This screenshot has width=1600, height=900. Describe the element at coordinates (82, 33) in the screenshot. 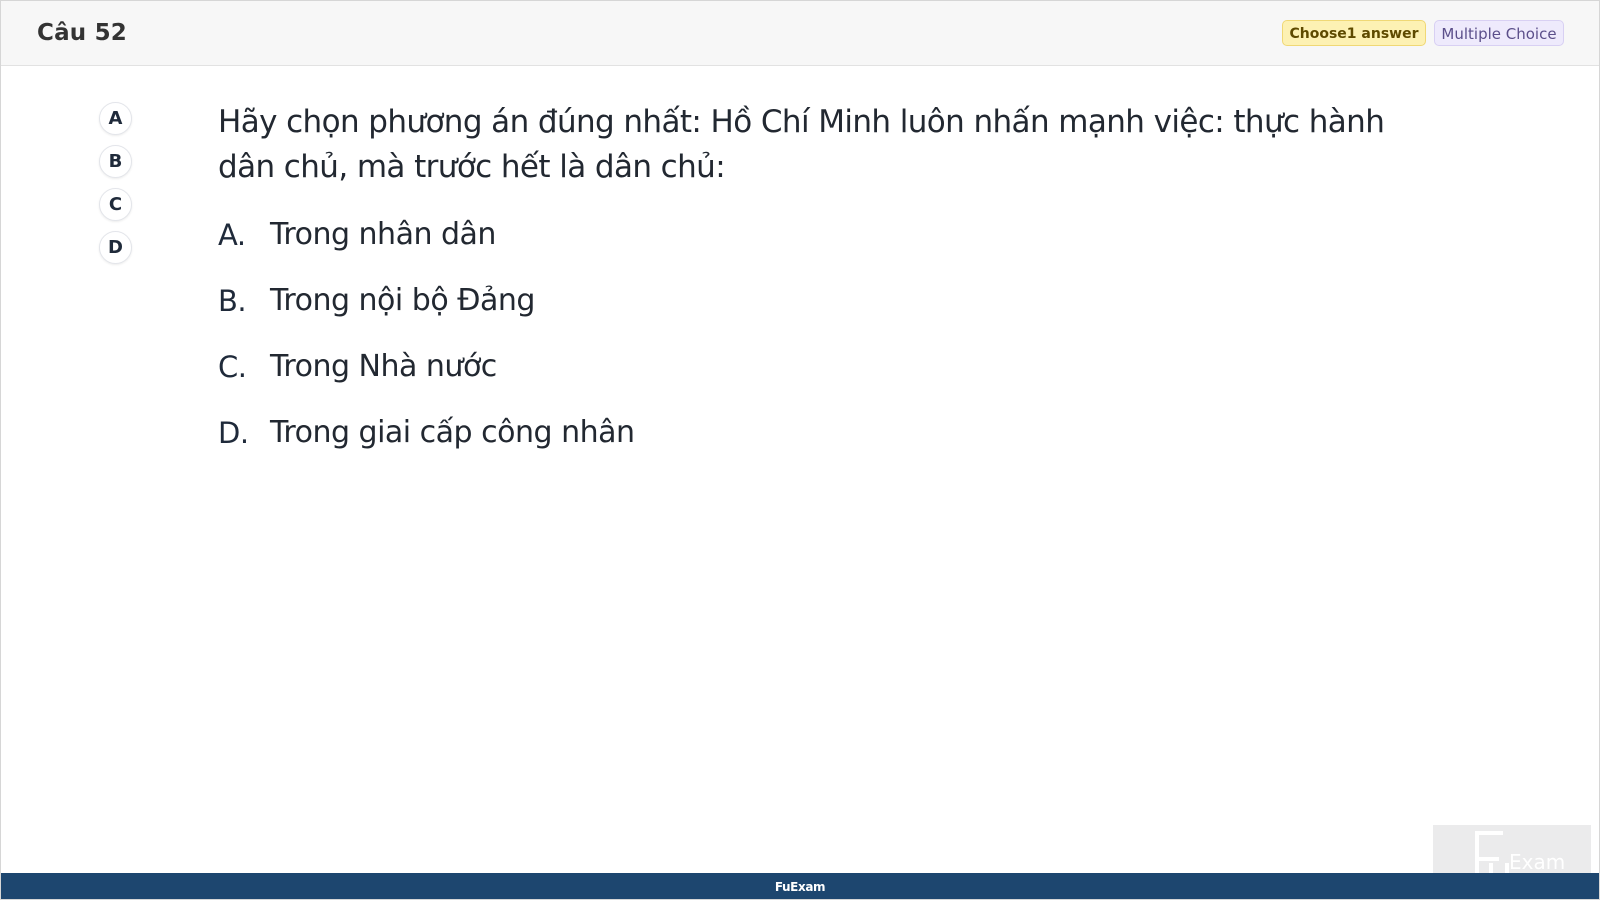

I see `question-number: Câu 52` at that location.